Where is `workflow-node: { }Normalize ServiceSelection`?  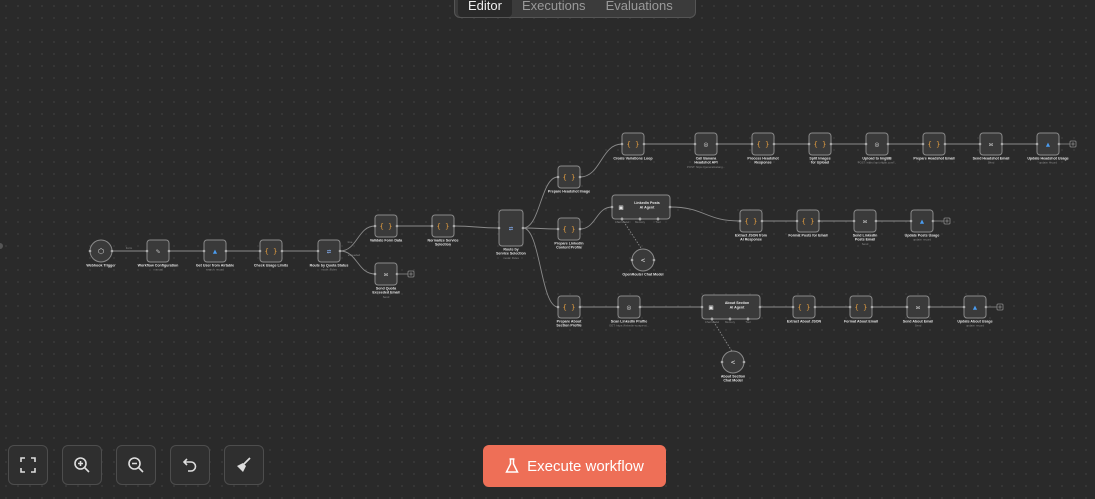 workflow-node: { }Normalize ServiceSelection is located at coordinates (443, 230).